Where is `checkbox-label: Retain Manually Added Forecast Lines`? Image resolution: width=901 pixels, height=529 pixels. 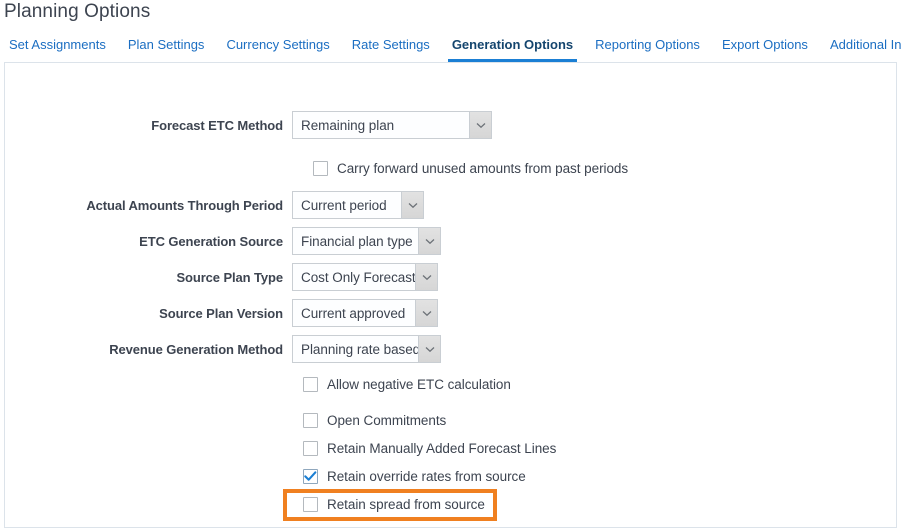 checkbox-label: Retain Manually Added Forecast Lines is located at coordinates (442, 448).